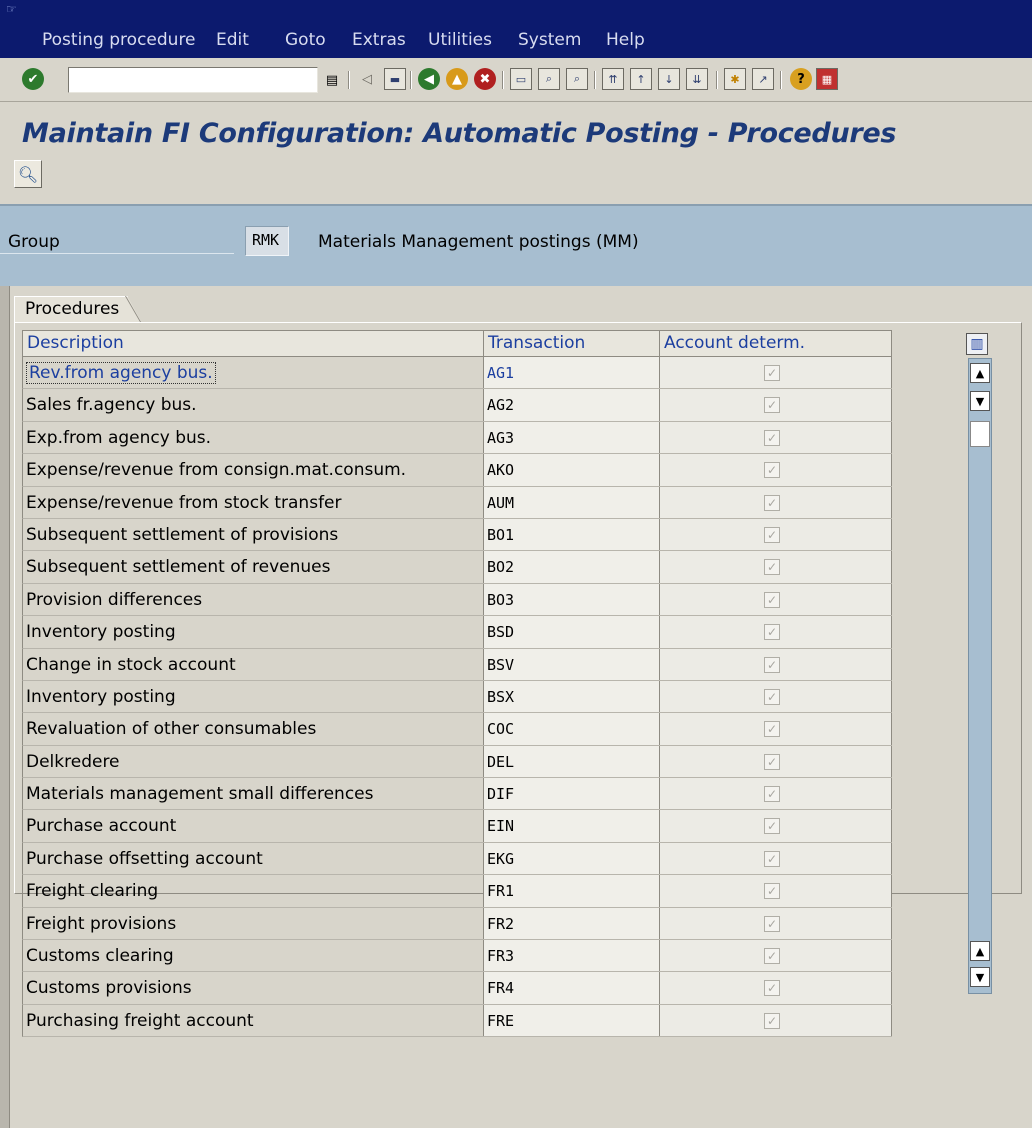 This screenshot has height=1128, width=1032. I want to click on table-row: Freight clearing FR1 ✓, so click(457, 891).